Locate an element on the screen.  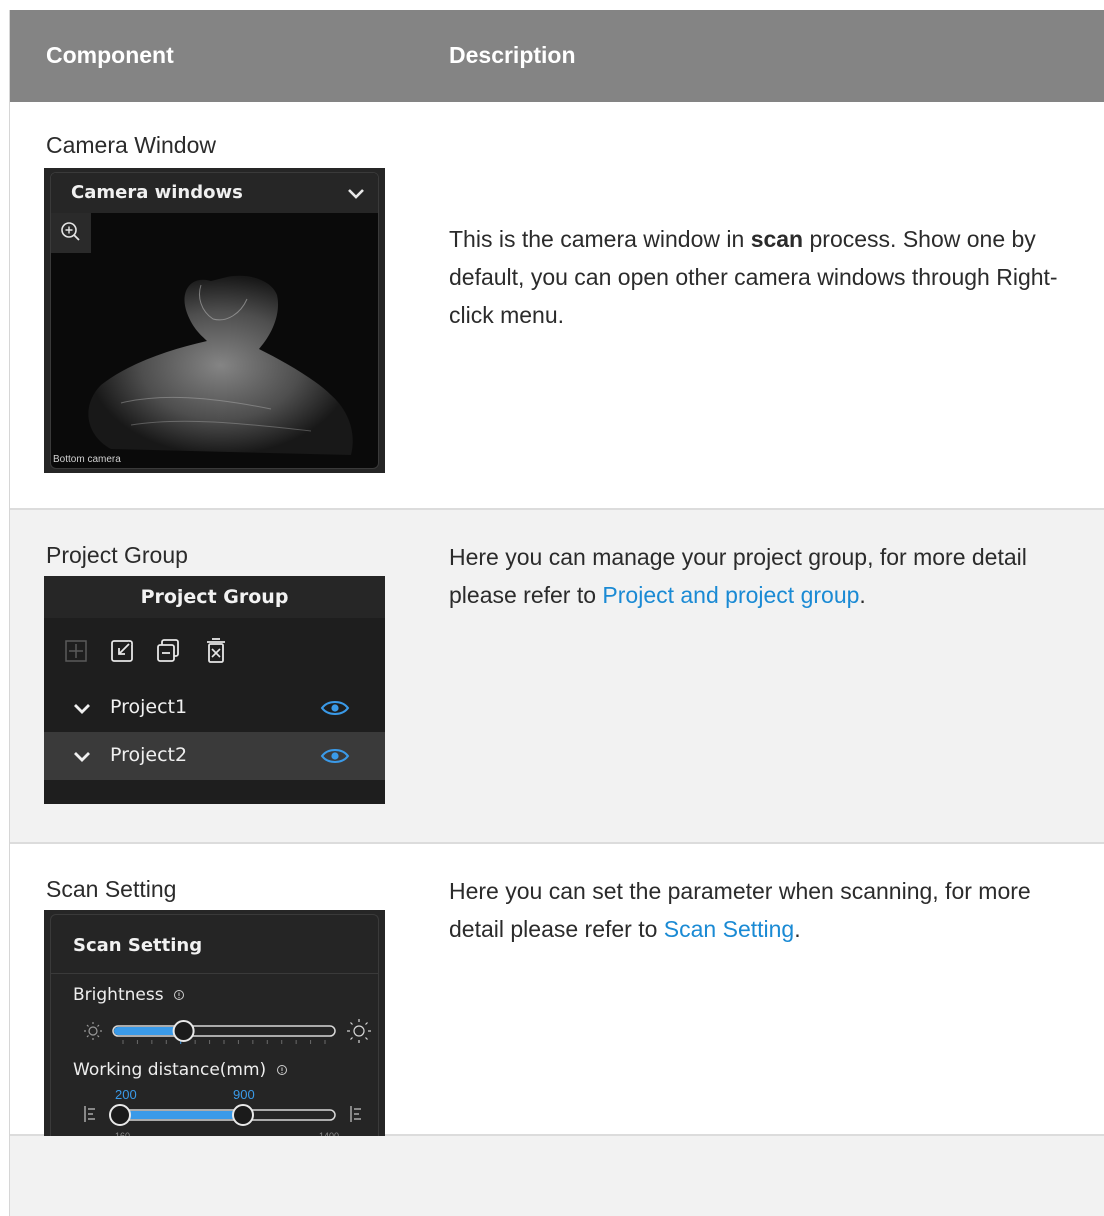
component-name: Camera Window is located at coordinates (131, 145).